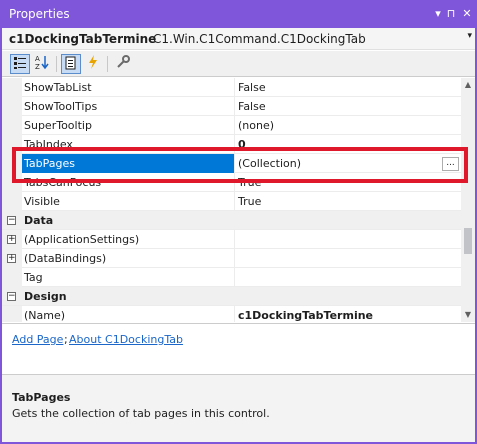  I want to click on property-row: SuperTooltip (none), so click(231, 125).